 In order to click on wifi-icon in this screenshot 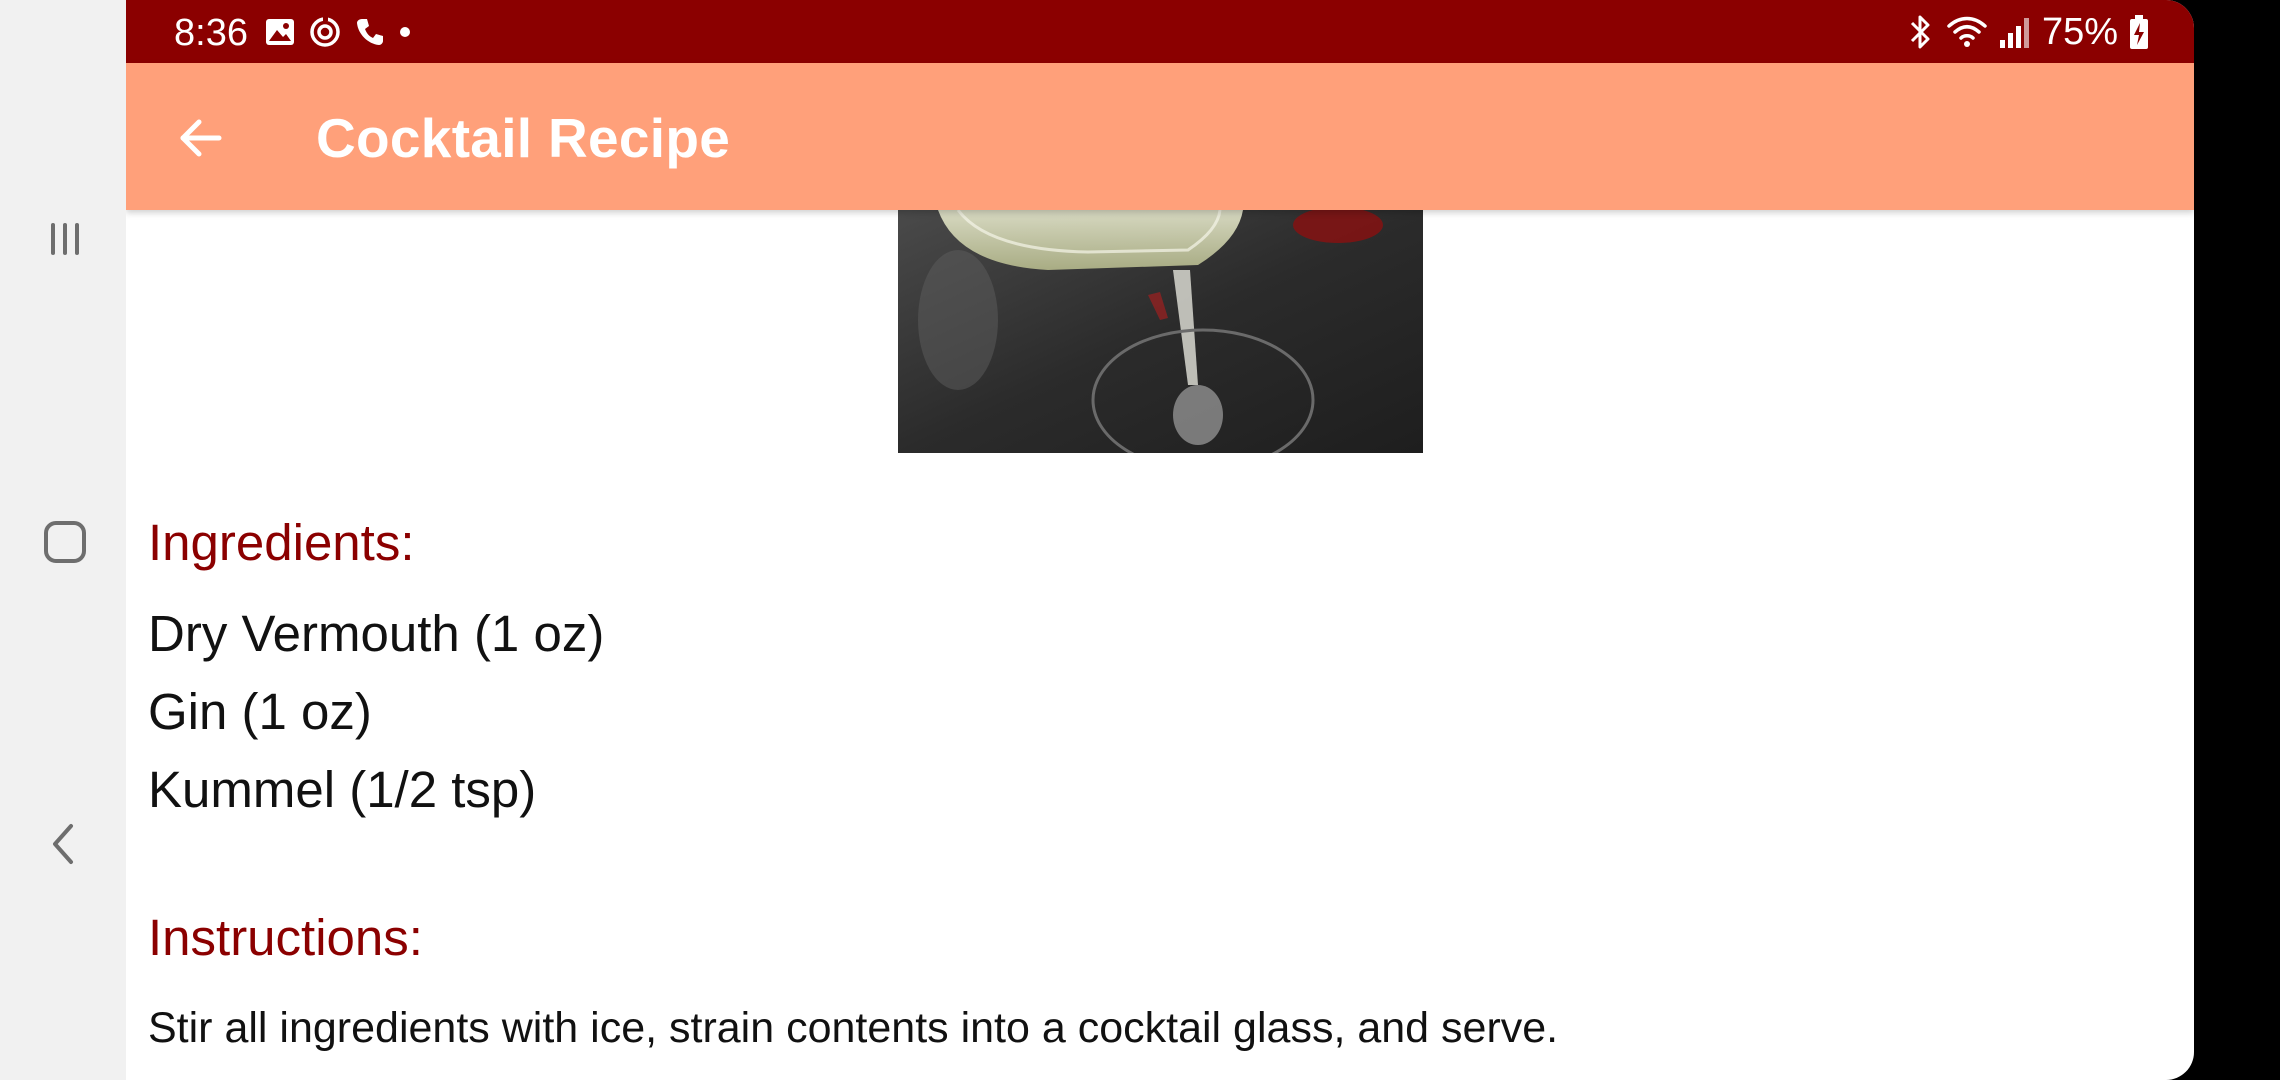, I will do `click(1967, 31)`.